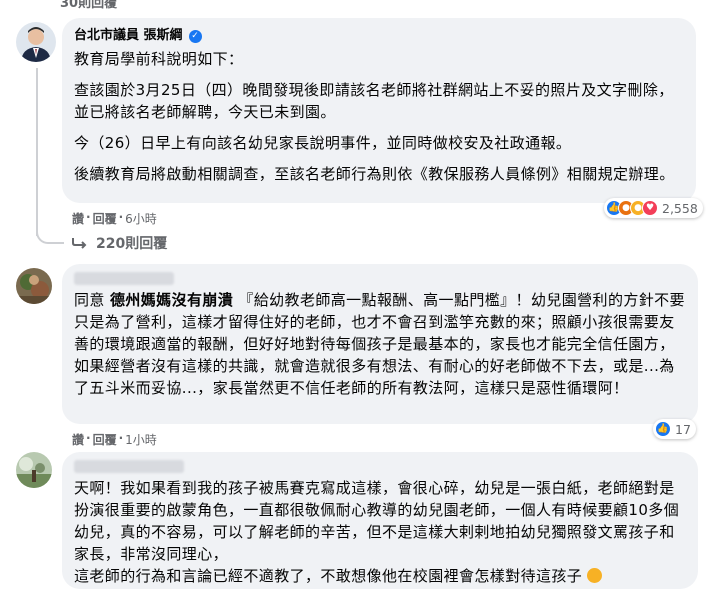  Describe the element at coordinates (36, 42) in the screenshot. I see `author-avatar` at that location.